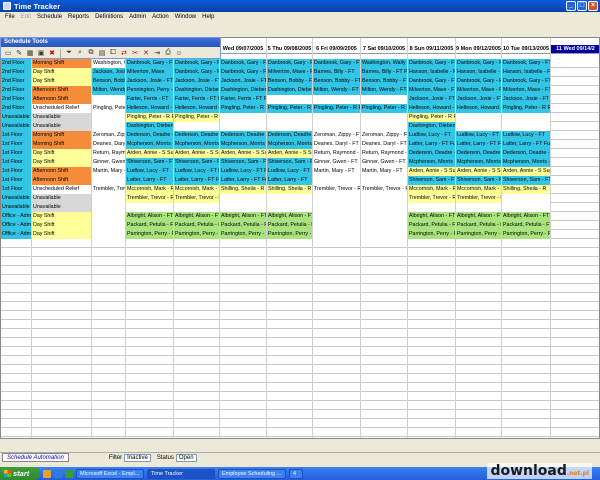 The width and height of the screenshot is (600, 480). I want to click on day-header: 10 Tue 09/13/2005, so click(526, 49).